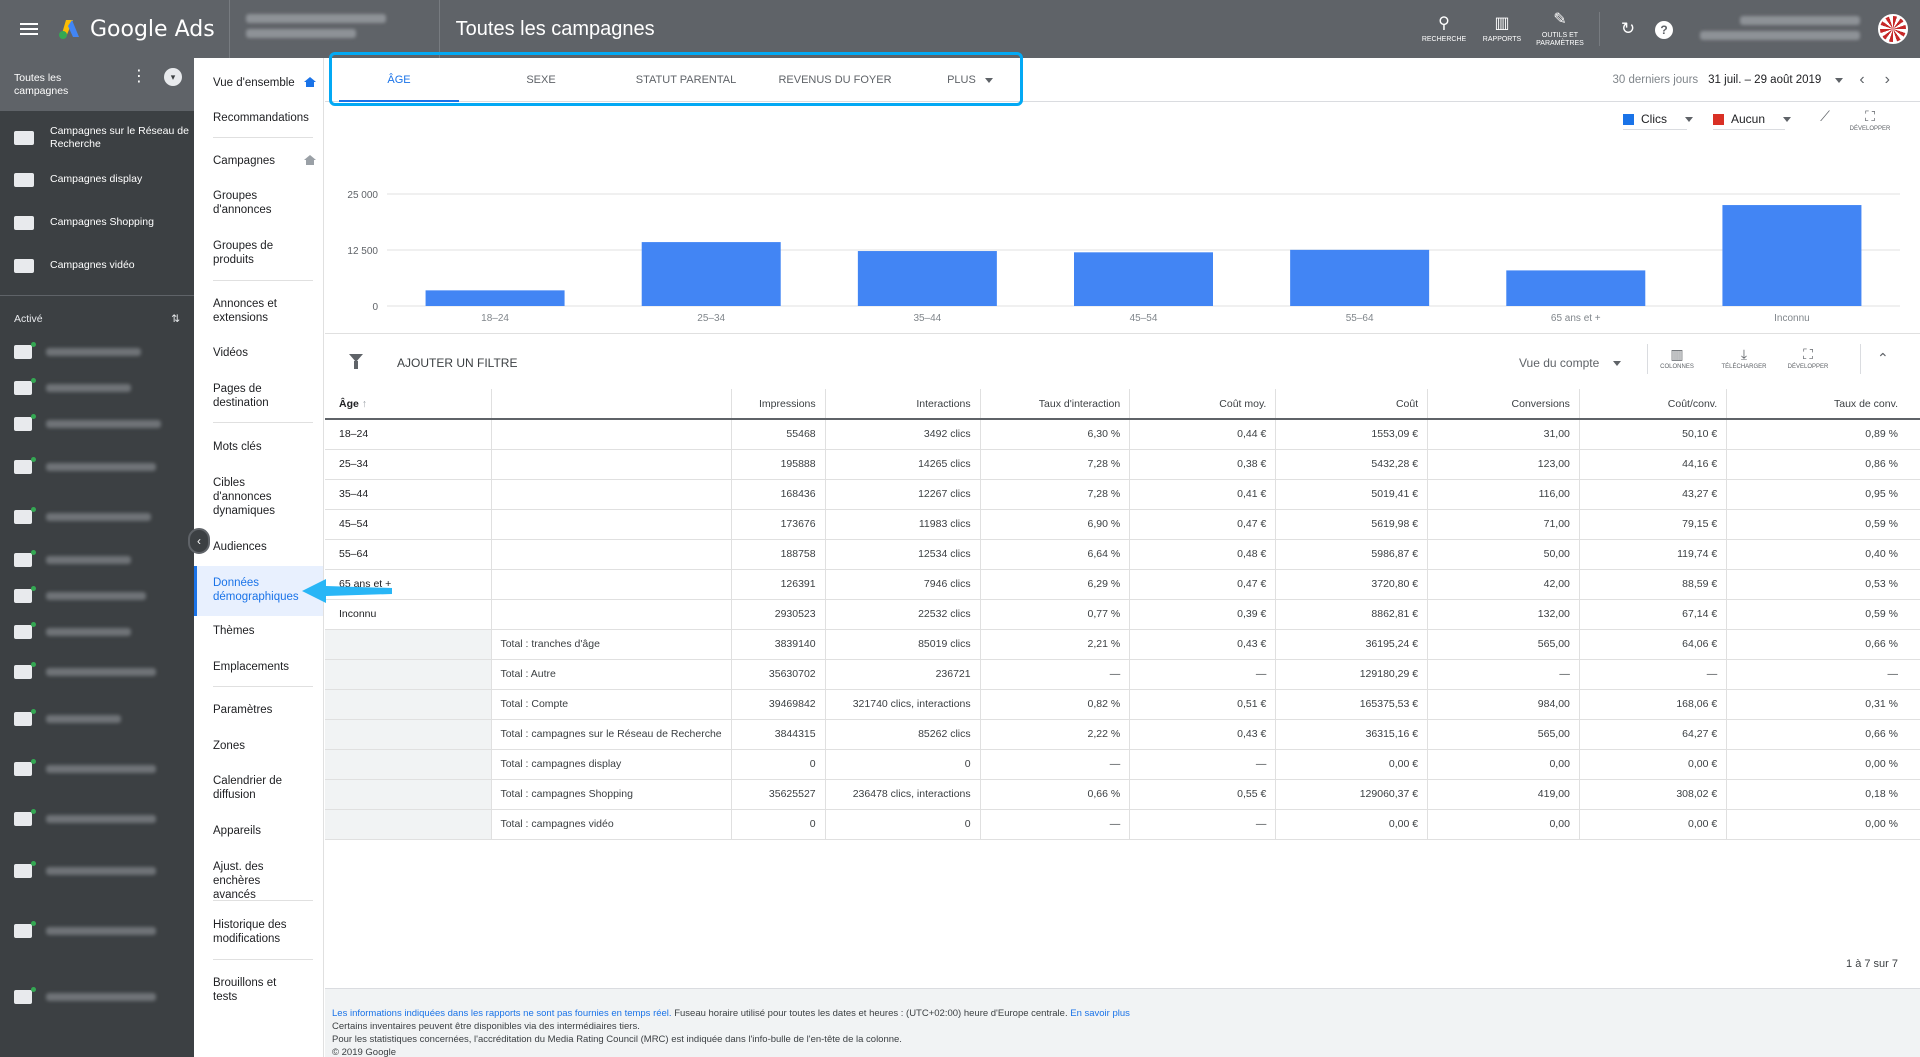 This screenshot has width=1920, height=1057. What do you see at coordinates (258, 746) in the screenshot?
I see `subnav-item-locations: Zones` at bounding box center [258, 746].